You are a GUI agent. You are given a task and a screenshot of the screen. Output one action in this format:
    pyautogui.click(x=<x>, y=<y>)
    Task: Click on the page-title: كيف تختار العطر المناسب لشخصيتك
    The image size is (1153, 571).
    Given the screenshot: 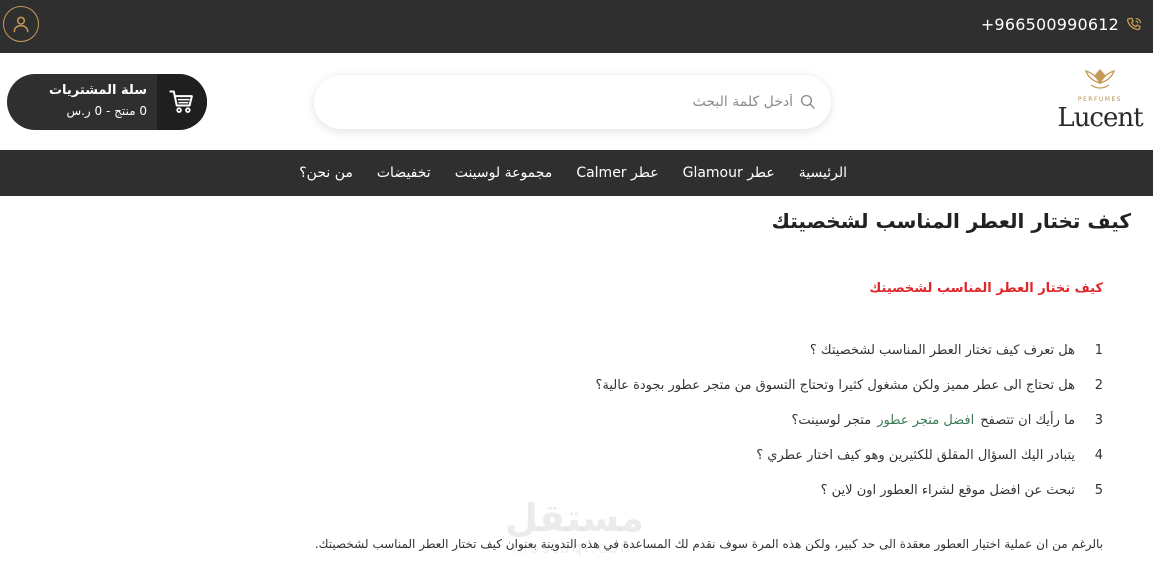 What is the action you would take?
    pyautogui.click(x=951, y=221)
    